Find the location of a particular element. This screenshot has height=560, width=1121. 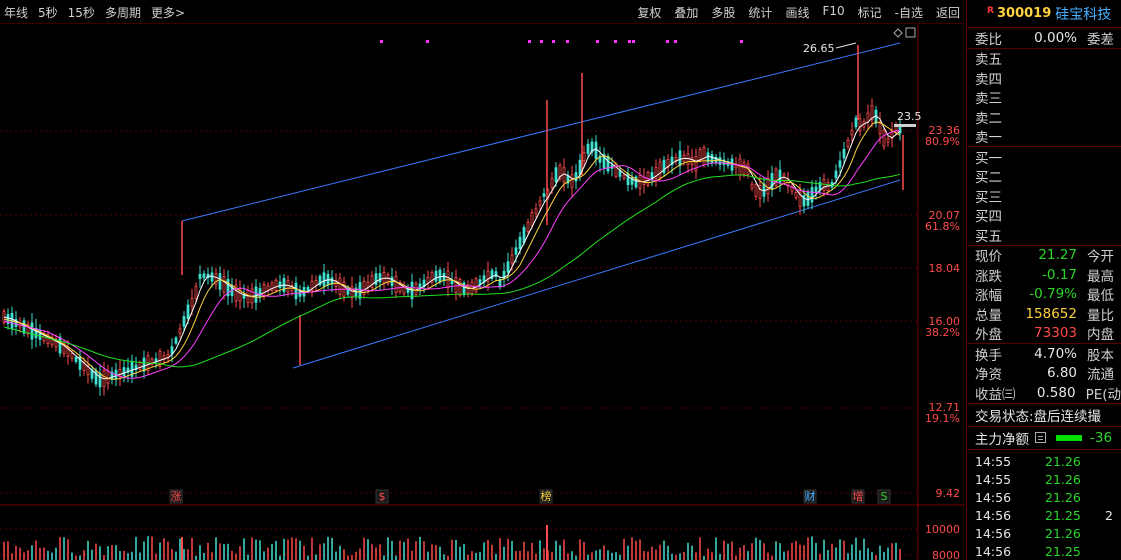

price-label: 61.8% is located at coordinates (942, 226).